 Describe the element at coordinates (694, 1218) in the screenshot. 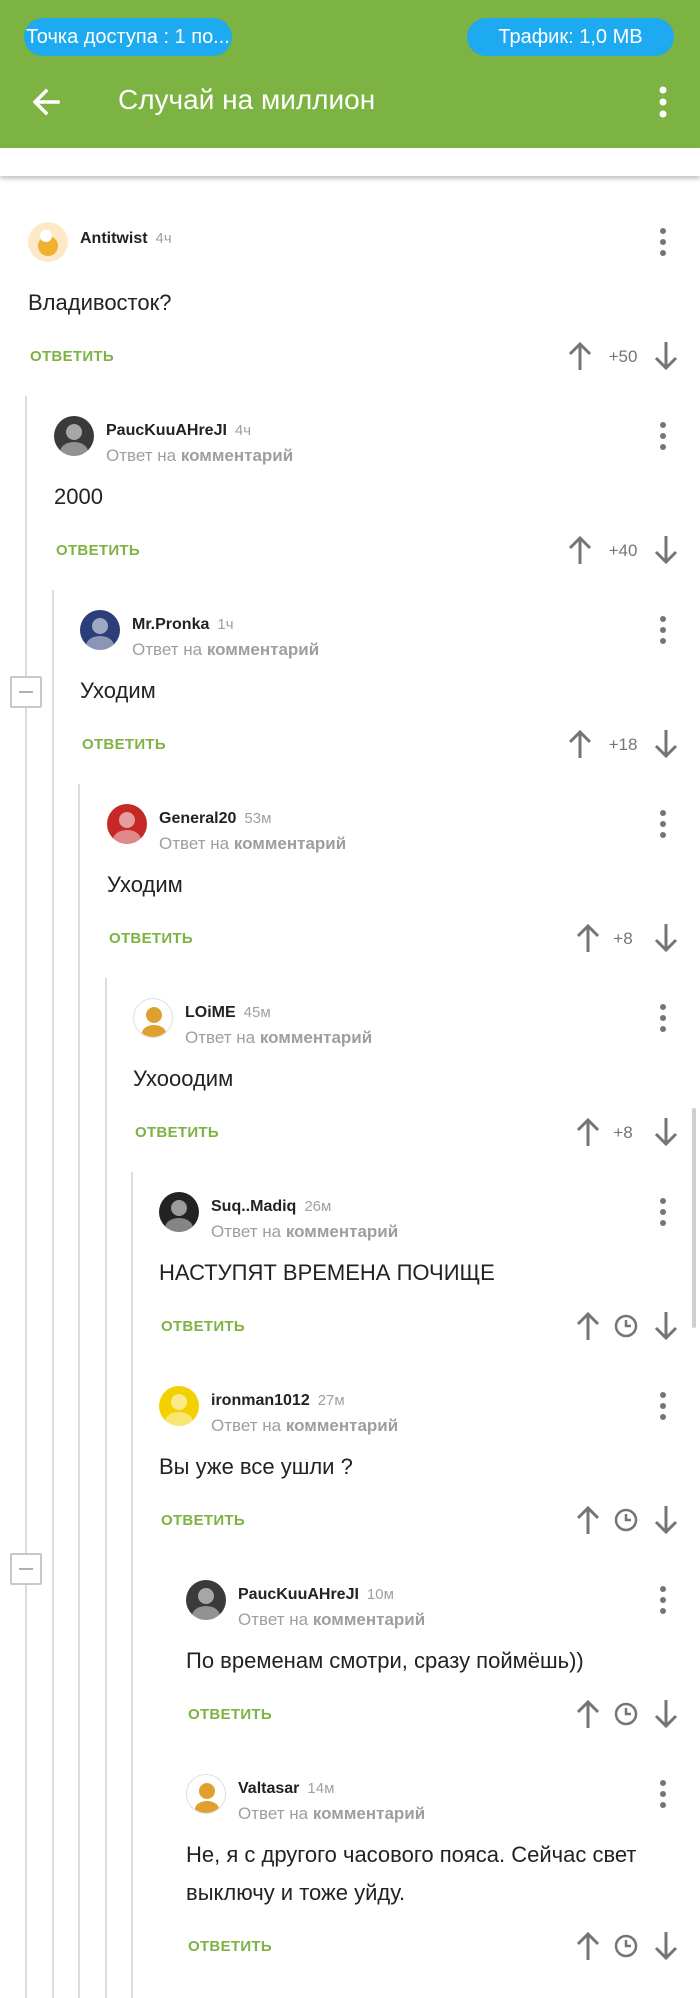

I see `scrollbar` at that location.